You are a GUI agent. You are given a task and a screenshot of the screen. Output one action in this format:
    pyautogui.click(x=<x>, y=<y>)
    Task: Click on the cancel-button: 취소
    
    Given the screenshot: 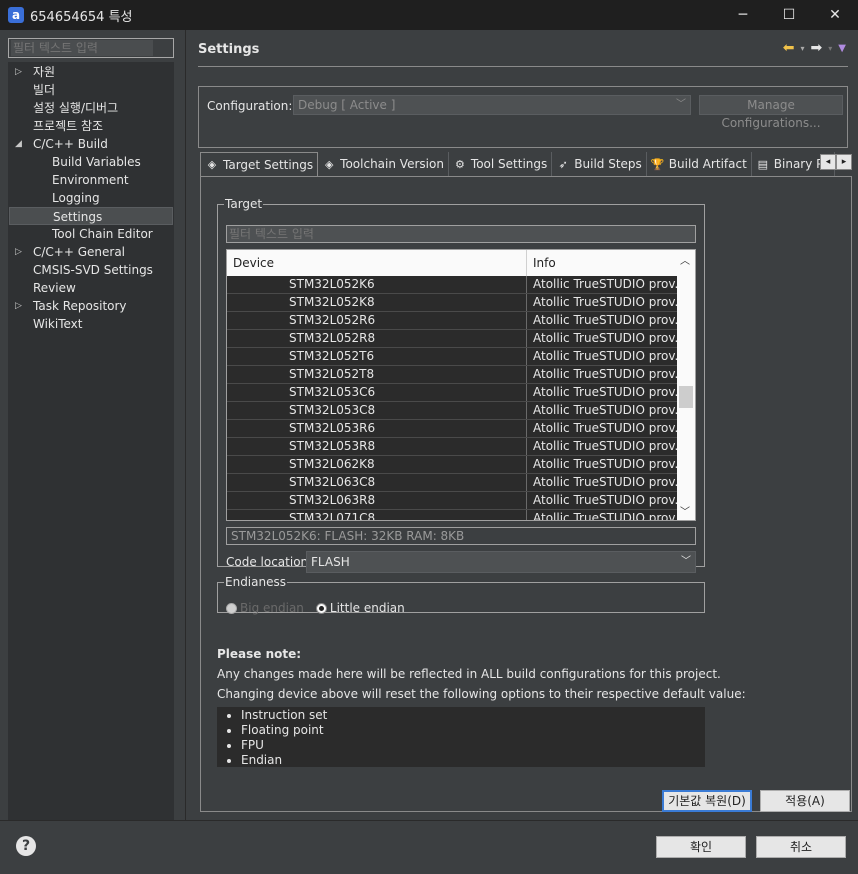 What is the action you would take?
    pyautogui.click(x=801, y=847)
    